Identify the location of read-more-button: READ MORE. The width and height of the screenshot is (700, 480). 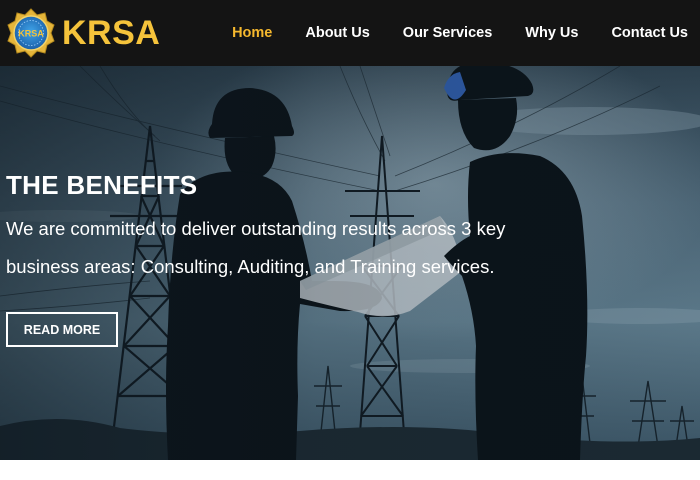
(62, 329).